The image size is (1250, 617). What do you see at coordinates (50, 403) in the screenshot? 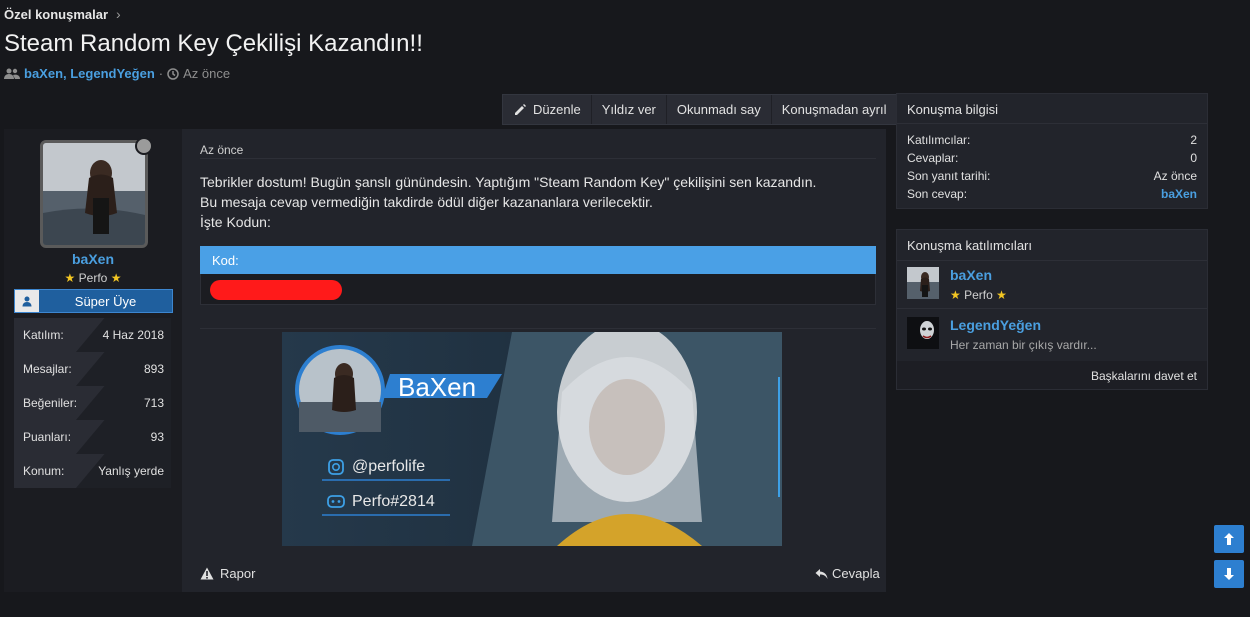
I see `stat-key: Beğeniler:` at bounding box center [50, 403].